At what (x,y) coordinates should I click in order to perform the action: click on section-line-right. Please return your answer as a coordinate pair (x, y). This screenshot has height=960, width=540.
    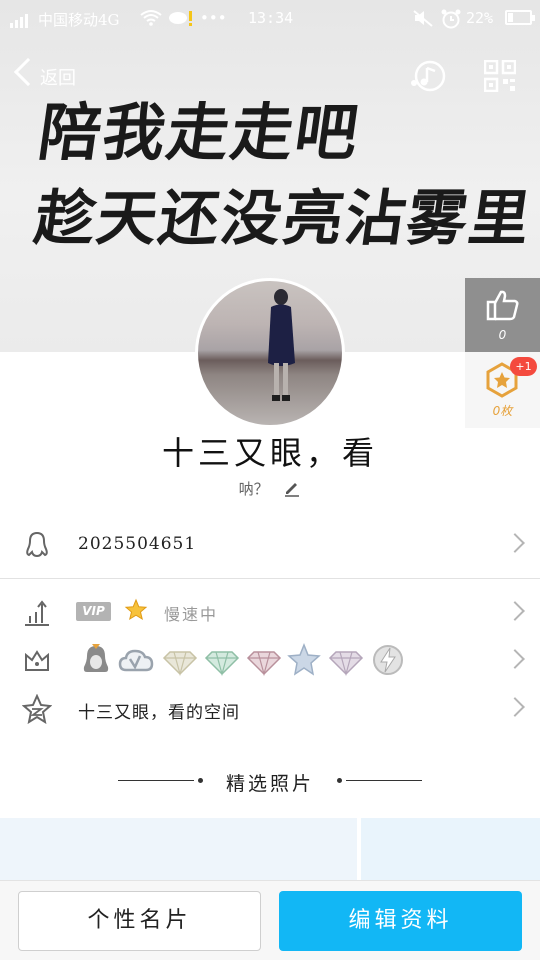
    Looking at the image, I should click on (384, 780).